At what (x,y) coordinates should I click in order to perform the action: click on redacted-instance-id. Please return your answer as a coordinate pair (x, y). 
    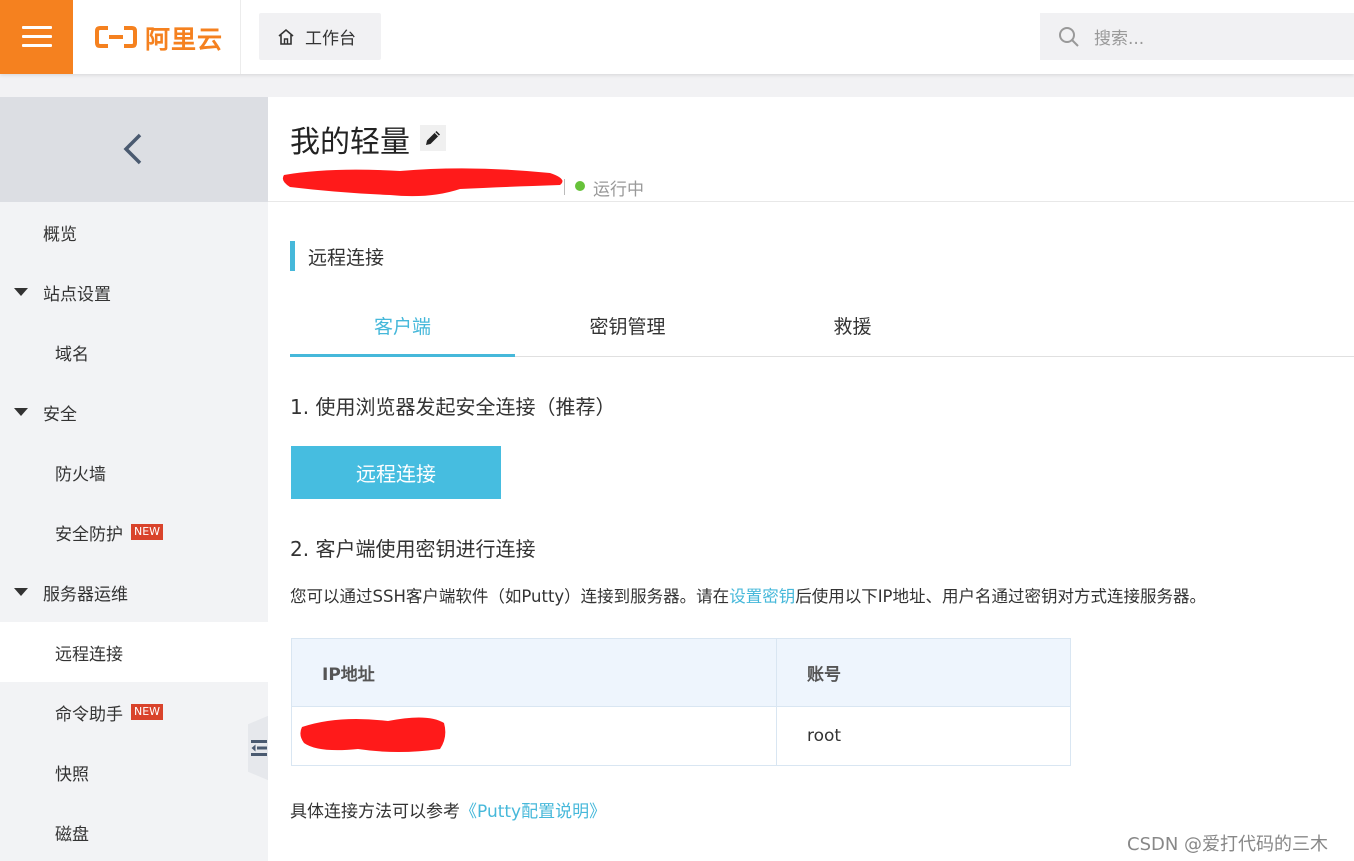
    Looking at the image, I should click on (422, 182).